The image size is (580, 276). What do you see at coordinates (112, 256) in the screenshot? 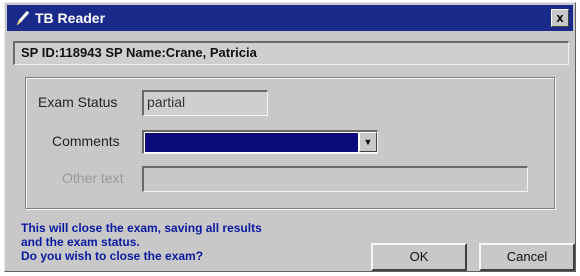
I see `message-line-3: Do you wish to close the exam?` at bounding box center [112, 256].